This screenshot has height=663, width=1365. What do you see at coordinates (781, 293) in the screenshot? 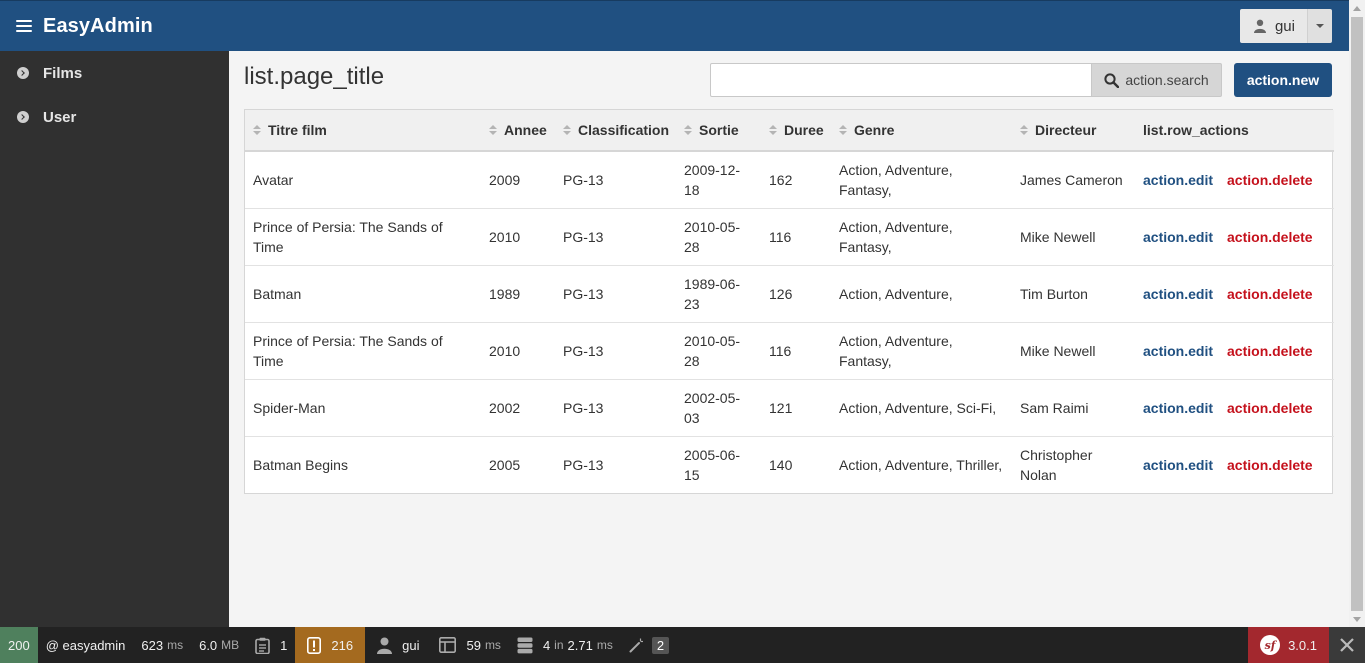
I see `cell-duration: 126` at bounding box center [781, 293].